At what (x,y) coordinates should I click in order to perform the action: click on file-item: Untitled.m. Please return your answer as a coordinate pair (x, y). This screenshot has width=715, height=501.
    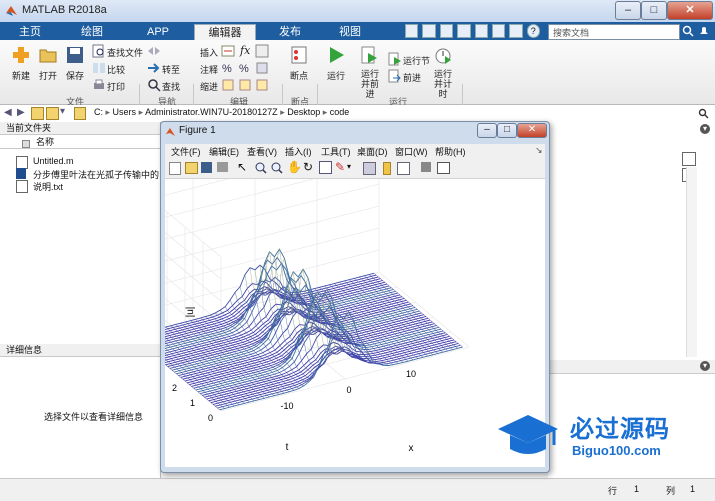
    Looking at the image, I should click on (53, 161).